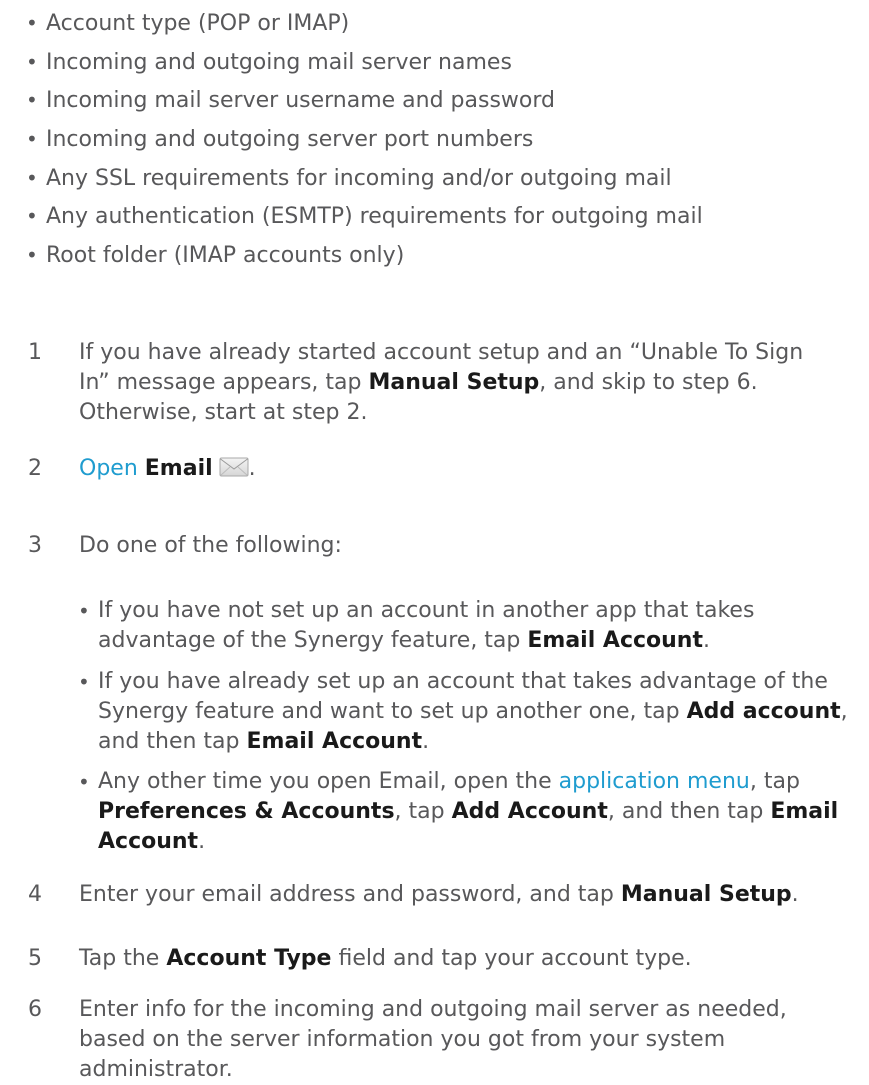  Describe the element at coordinates (210, 545) in the screenshot. I see `step-text: Do one of the following:` at that location.